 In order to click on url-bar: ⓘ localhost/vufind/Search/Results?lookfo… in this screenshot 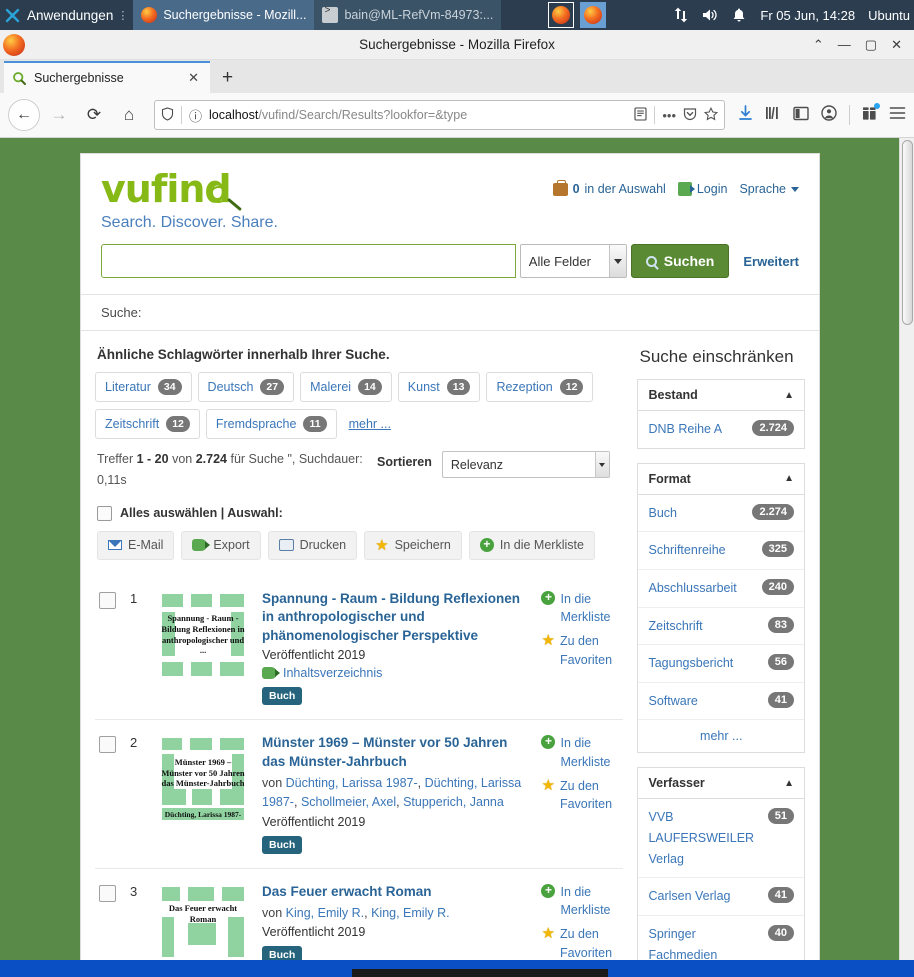, I will do `click(439, 115)`.